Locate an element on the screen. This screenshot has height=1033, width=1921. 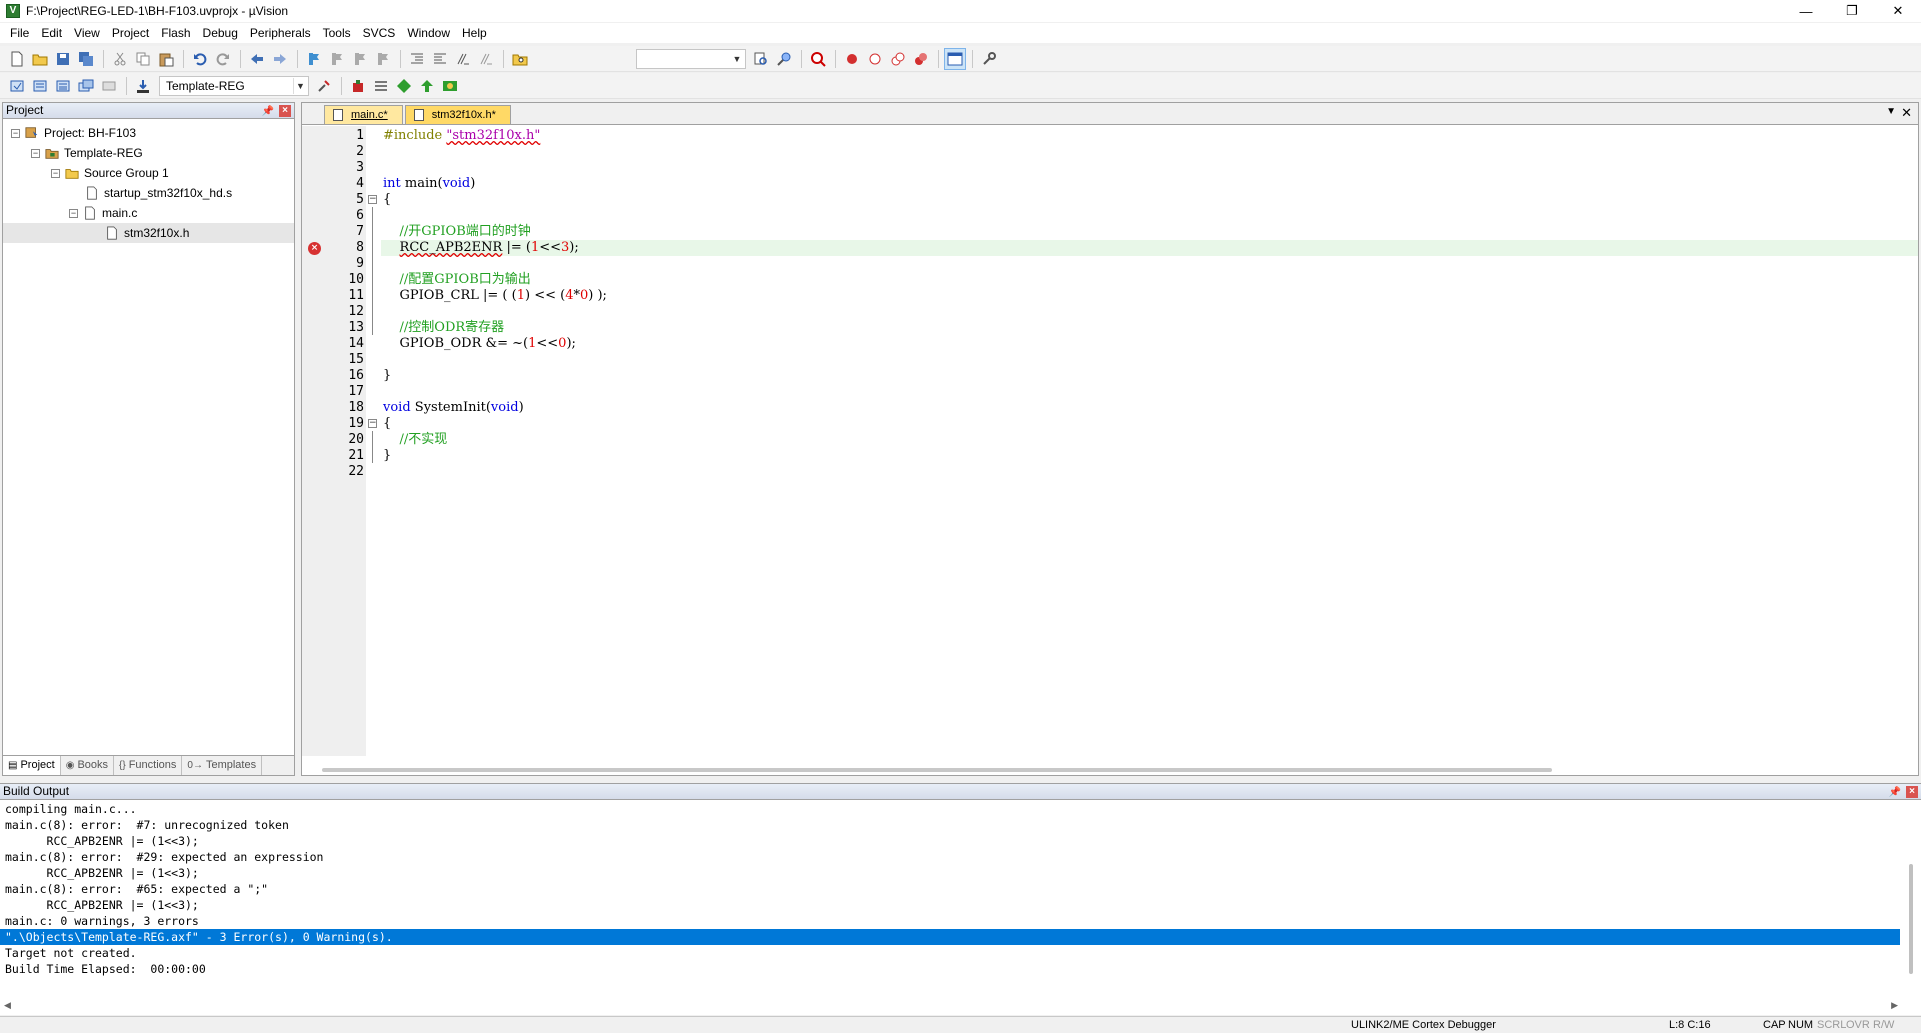
close-button: ✕ is located at coordinates (1898, 11).